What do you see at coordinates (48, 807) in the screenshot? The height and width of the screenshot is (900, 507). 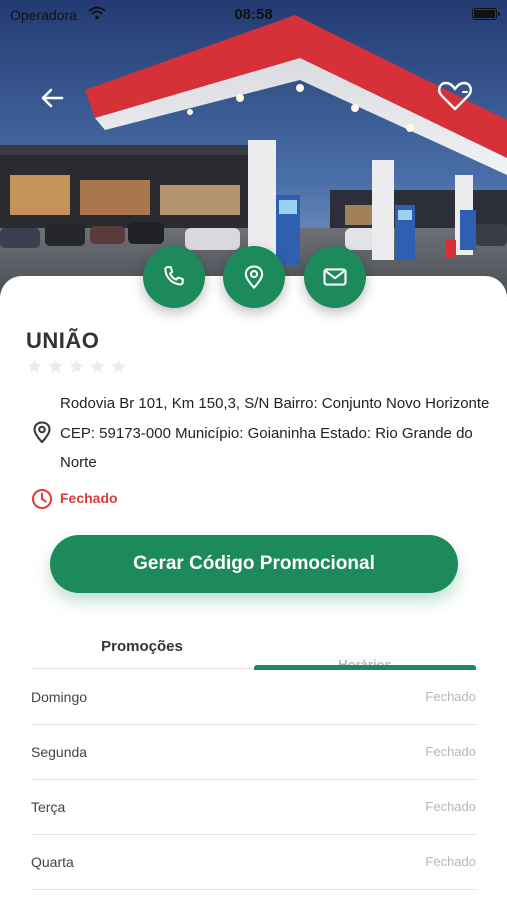 I see `schedule-day: Terça` at bounding box center [48, 807].